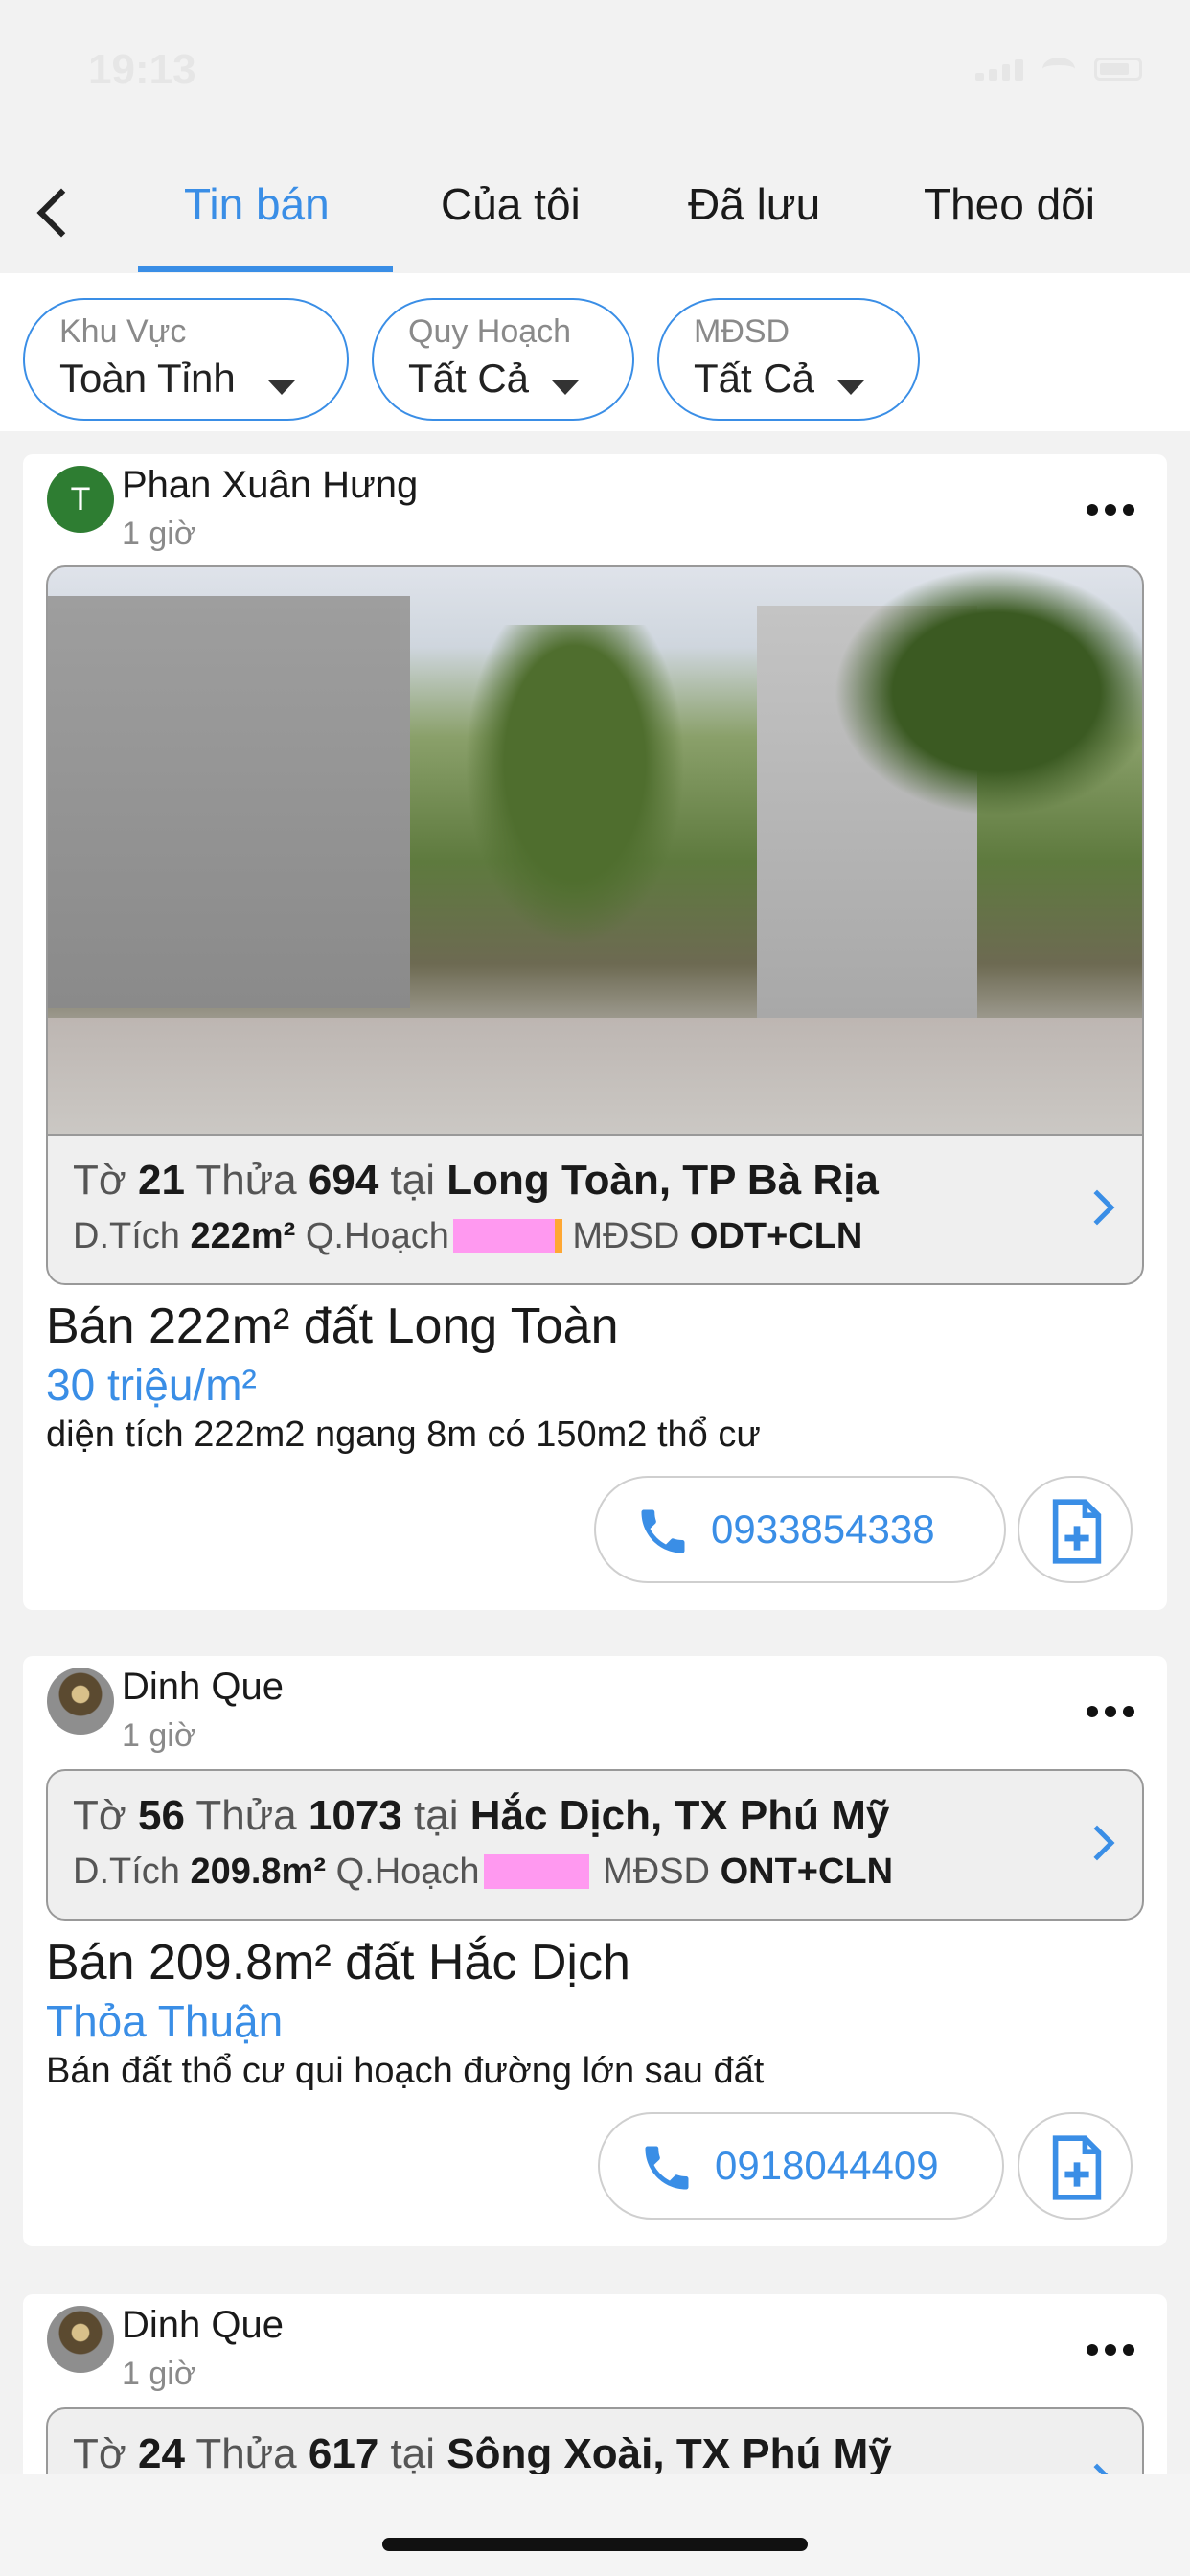 The image size is (1190, 2576). Describe the element at coordinates (333, 1326) in the screenshot. I see `listing-title: Bán 222m² đất Long Toàn` at that location.